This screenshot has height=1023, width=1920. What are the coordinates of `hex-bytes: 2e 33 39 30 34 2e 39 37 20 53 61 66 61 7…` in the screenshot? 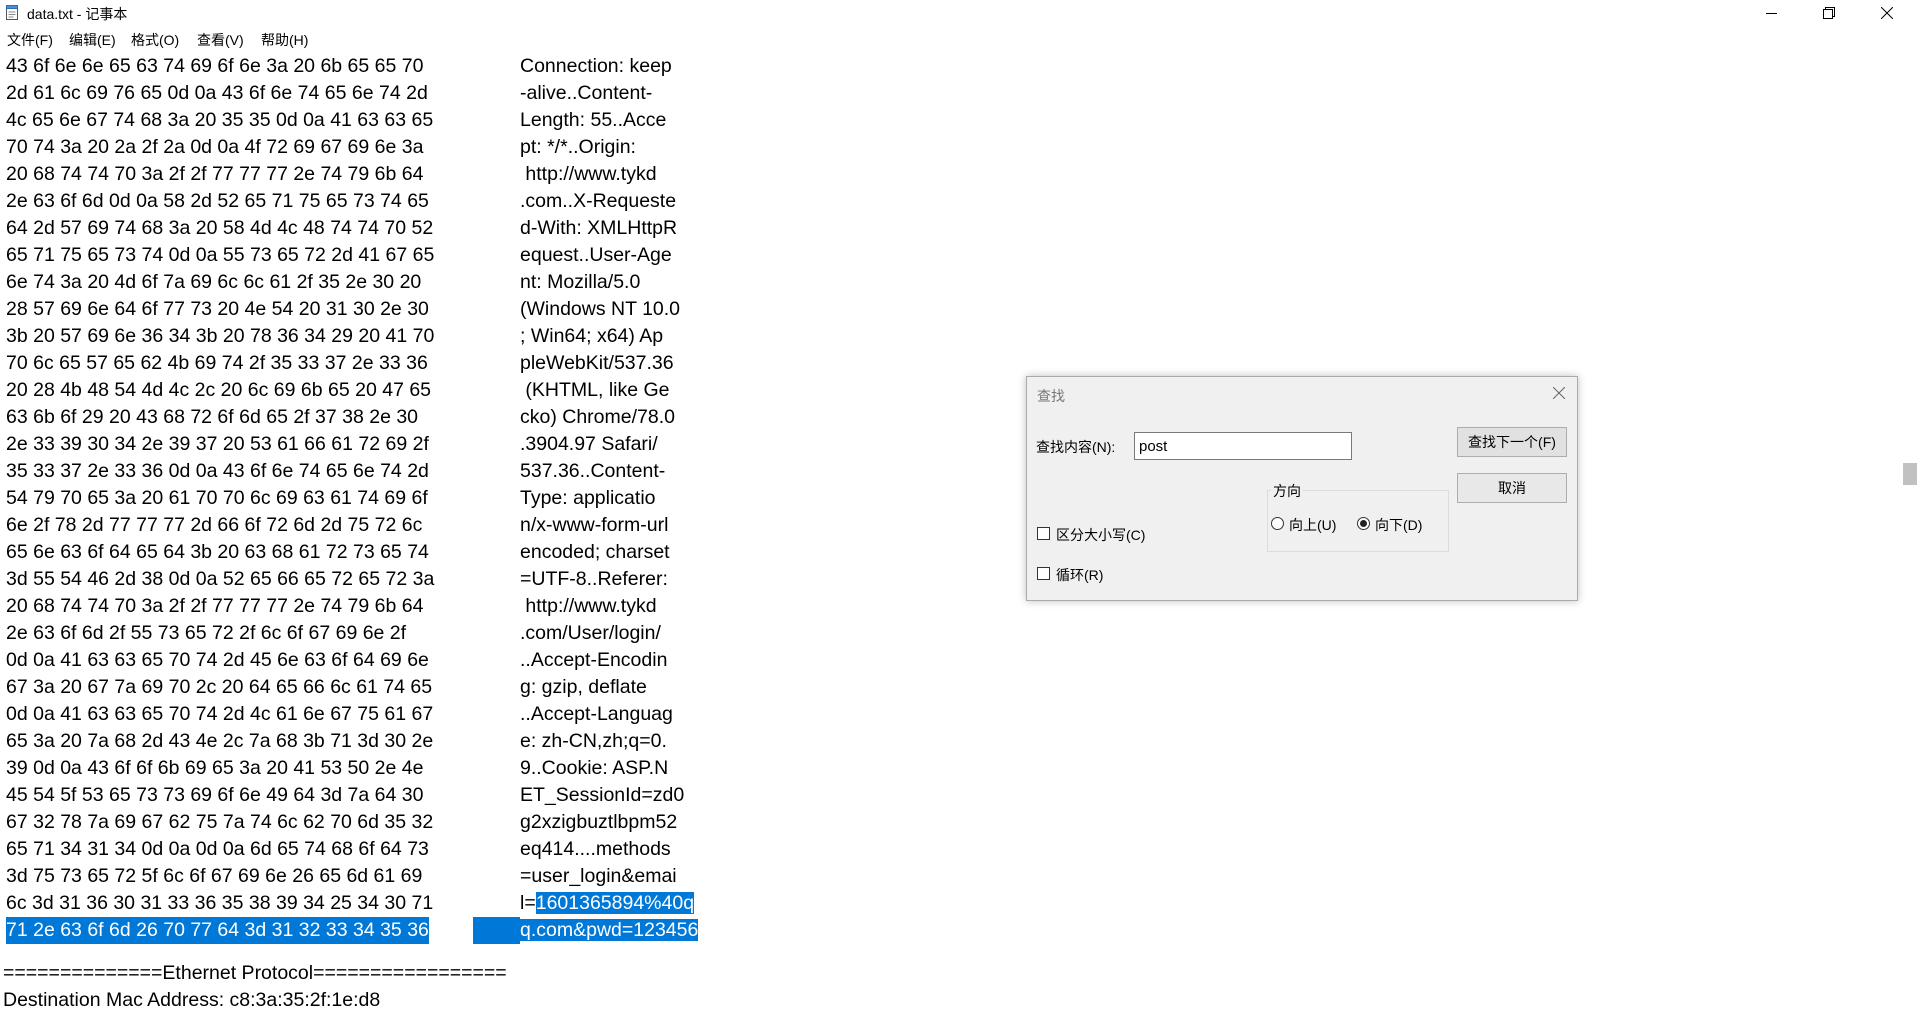 It's located at (217, 444).